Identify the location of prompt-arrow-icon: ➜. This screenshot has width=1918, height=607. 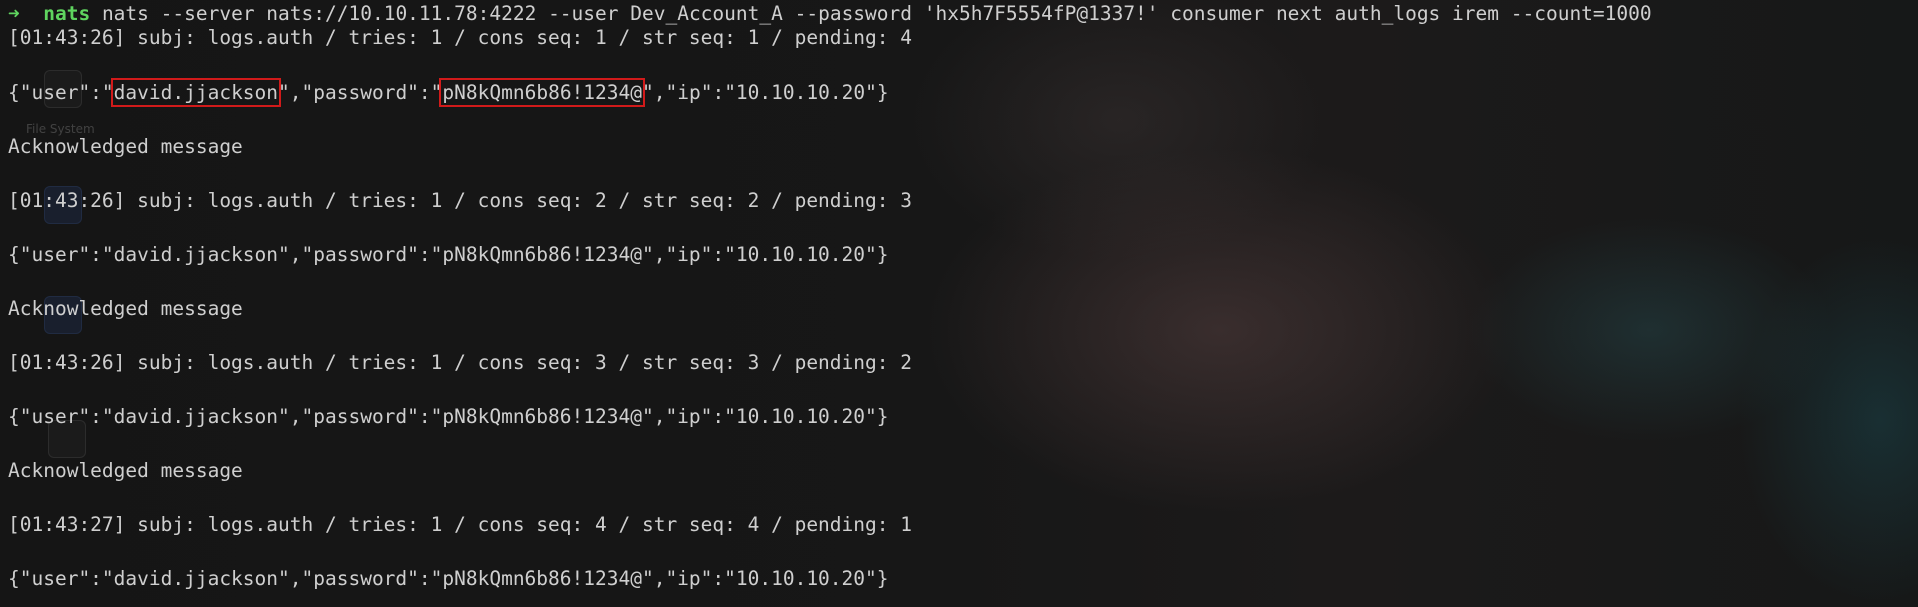
(14, 13).